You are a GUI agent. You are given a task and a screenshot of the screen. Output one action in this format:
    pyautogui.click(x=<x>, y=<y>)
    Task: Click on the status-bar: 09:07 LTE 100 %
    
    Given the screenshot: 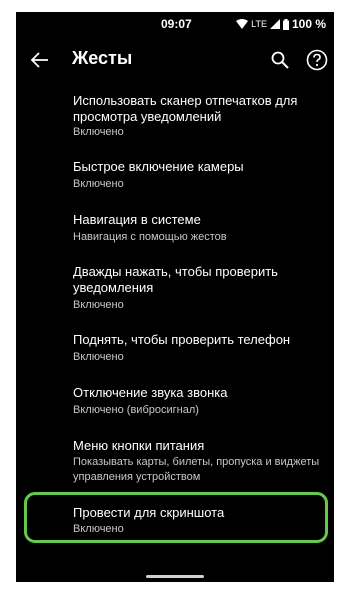 What is the action you would take?
    pyautogui.click(x=175, y=25)
    